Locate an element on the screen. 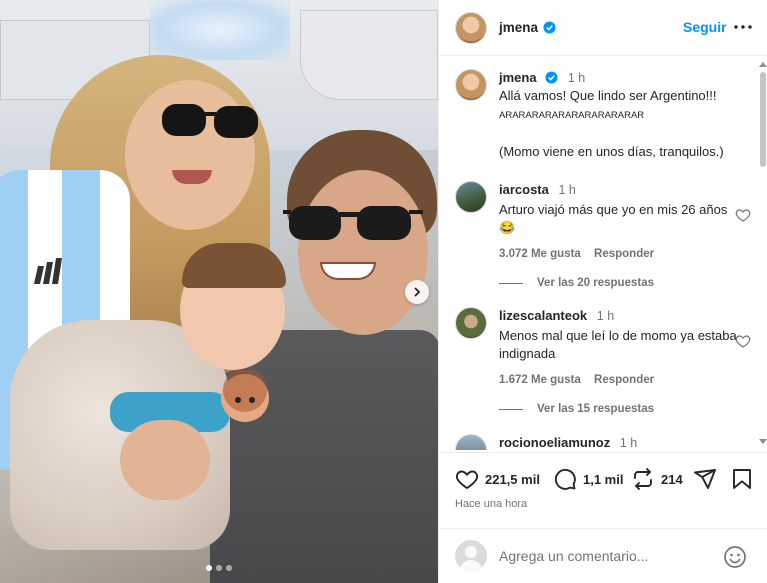 This screenshot has height=583, width=767. view-replies-label: Ver las 15 respuestas is located at coordinates (595, 409).